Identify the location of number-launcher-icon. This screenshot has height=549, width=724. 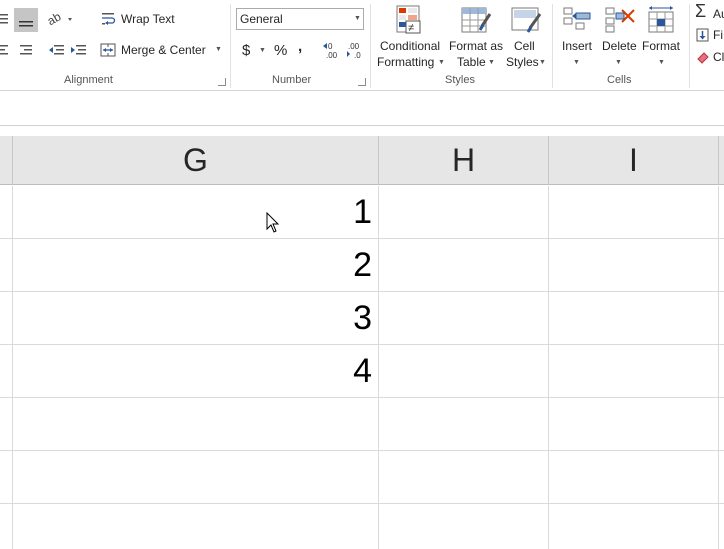
(362, 82).